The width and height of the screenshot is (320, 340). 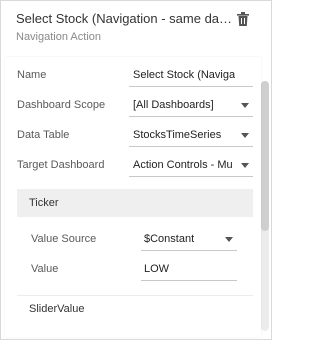 What do you see at coordinates (157, 269) in the screenshot?
I see `value-value: LOW` at bounding box center [157, 269].